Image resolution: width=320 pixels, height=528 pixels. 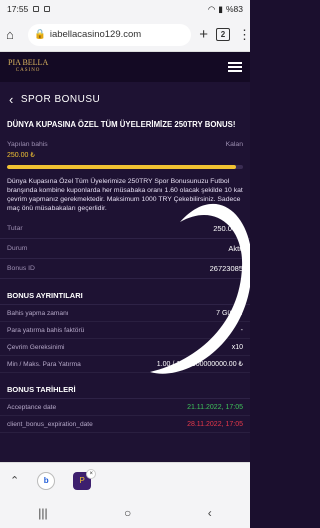 I want to click on detail-row: Çevrim Gereksinimi x10, so click(x=125, y=347).